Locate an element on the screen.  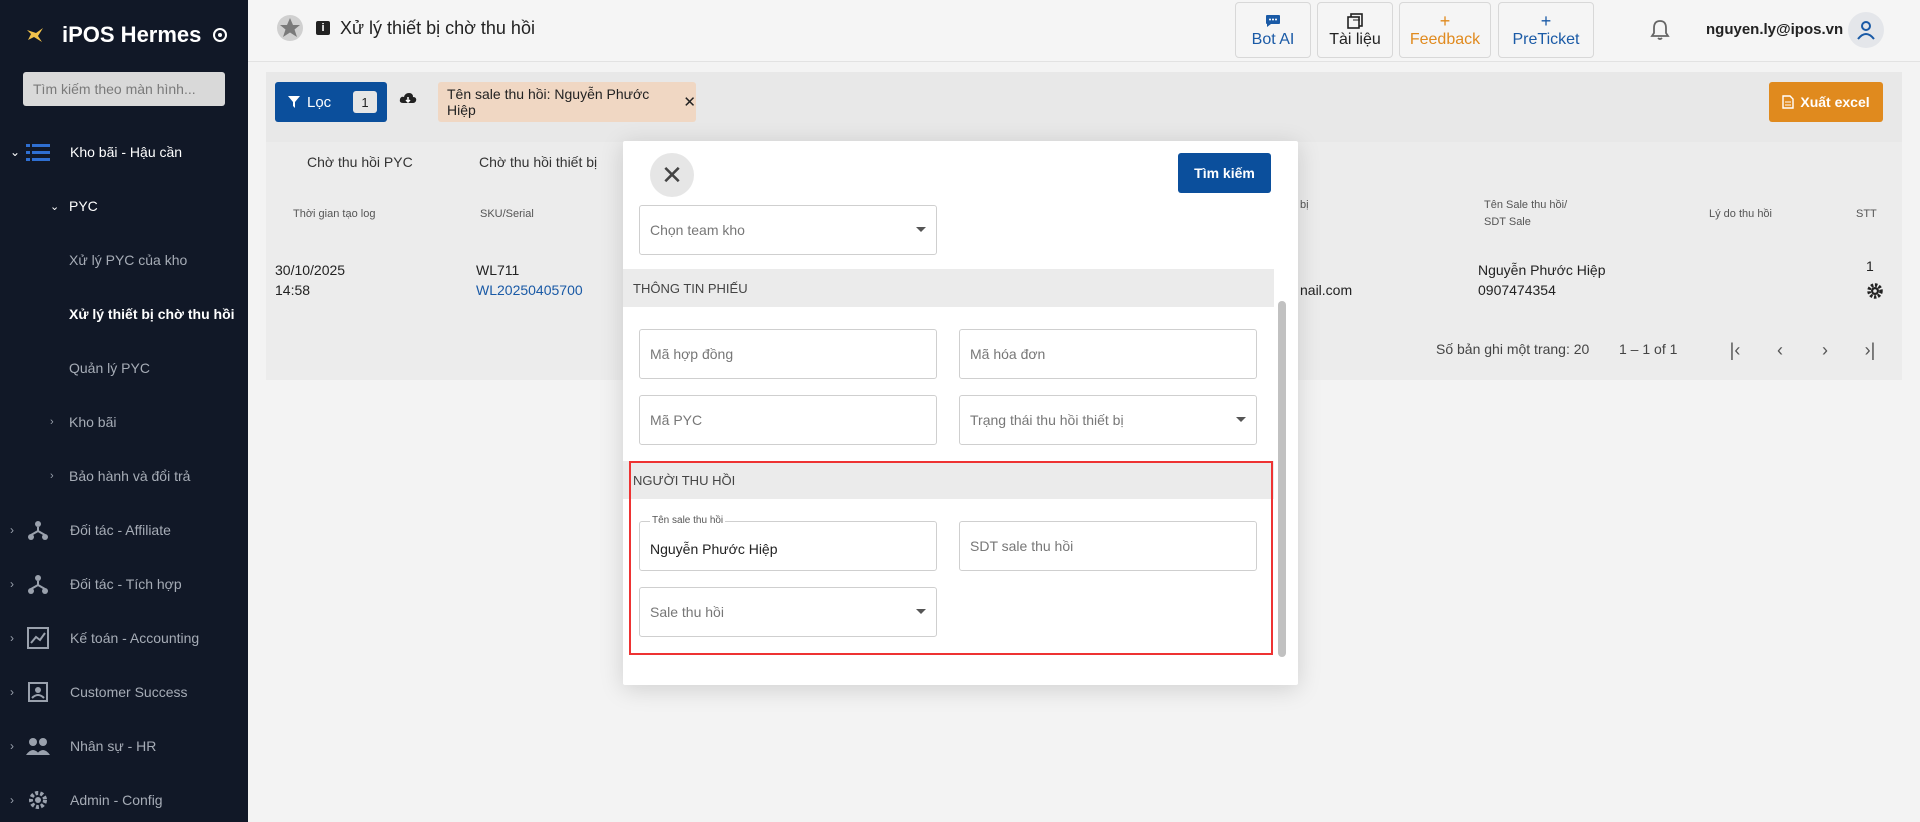
team-kho-placeholder: Chọn team kho is located at coordinates (697, 230).